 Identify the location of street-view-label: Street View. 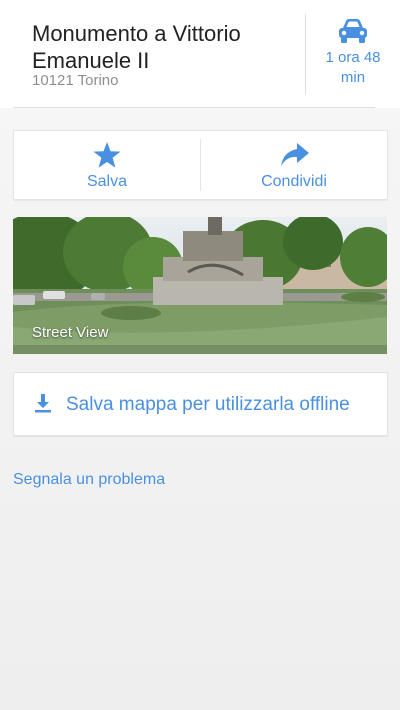
(70, 332).